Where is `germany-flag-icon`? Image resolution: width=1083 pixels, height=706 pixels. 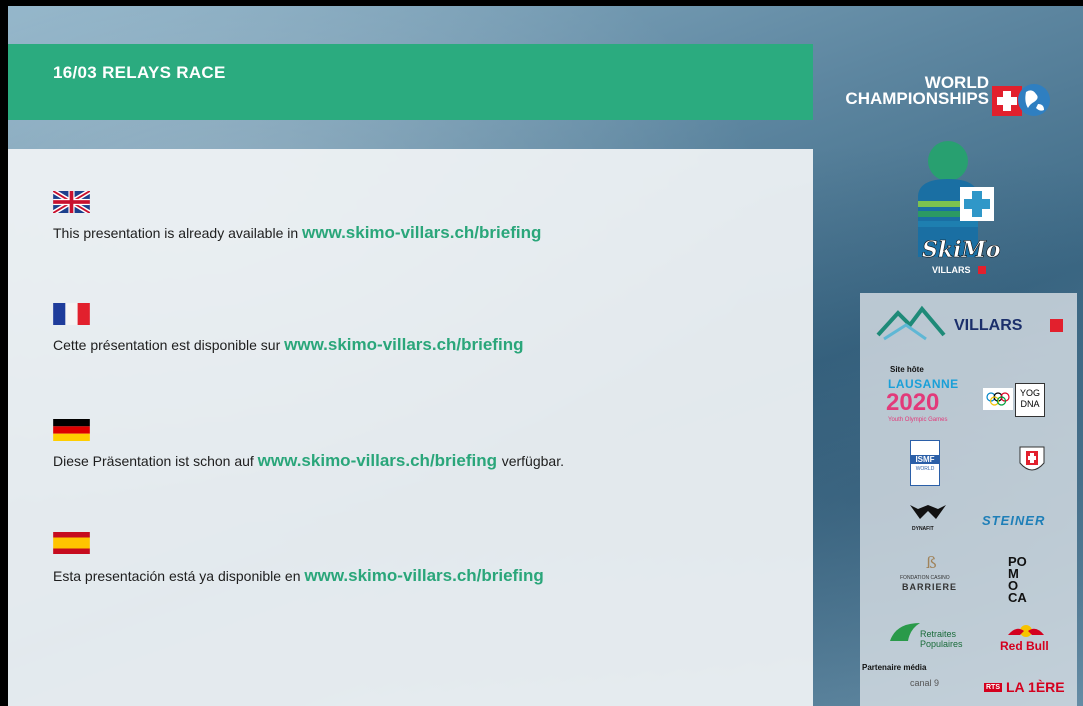 germany-flag-icon is located at coordinates (71, 430).